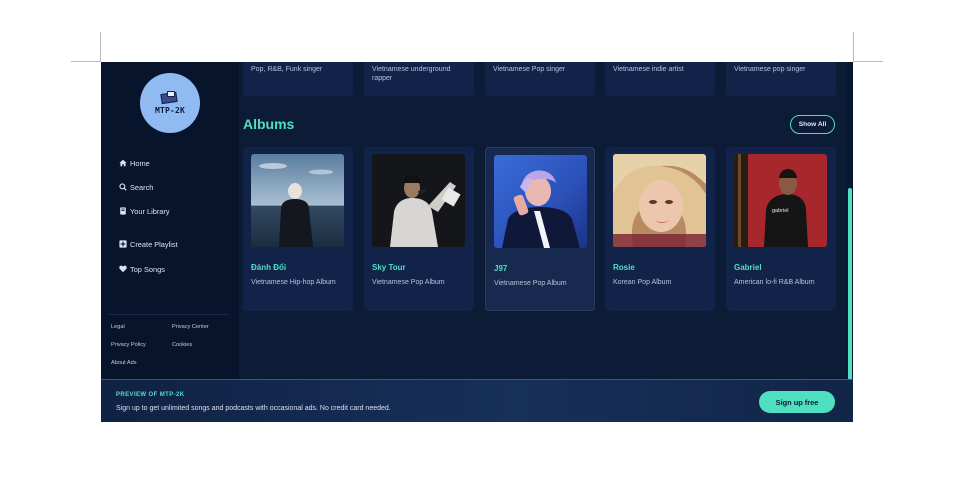 The width and height of the screenshot is (956, 492). Describe the element at coordinates (140, 163) in the screenshot. I see `sidebar-item-label: Home` at that location.